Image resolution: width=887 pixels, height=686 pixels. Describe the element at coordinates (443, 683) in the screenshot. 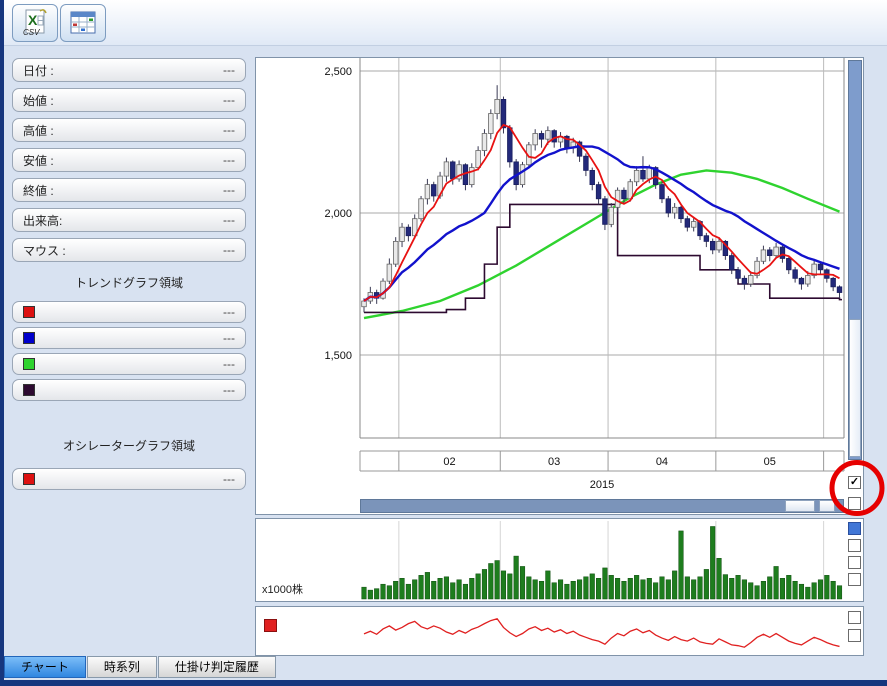

I see `window-frame-bottom` at that location.